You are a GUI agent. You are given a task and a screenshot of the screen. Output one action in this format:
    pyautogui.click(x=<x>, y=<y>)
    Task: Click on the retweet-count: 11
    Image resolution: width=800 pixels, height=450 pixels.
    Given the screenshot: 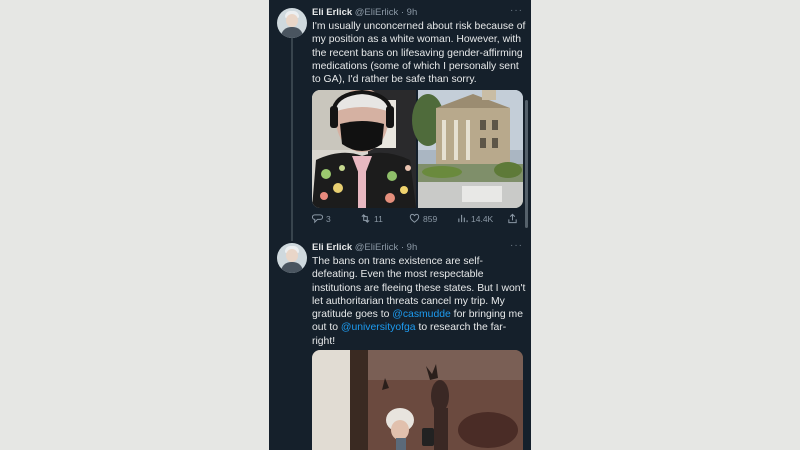 What is the action you would take?
    pyautogui.click(x=378, y=218)
    